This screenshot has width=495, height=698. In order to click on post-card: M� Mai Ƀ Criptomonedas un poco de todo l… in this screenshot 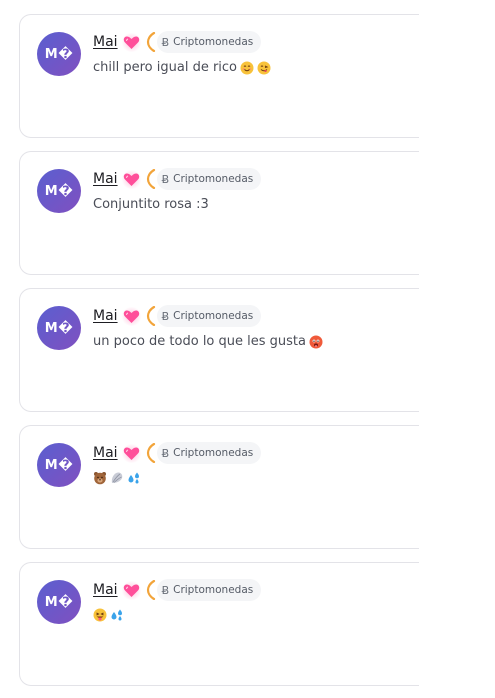, I will do `click(219, 350)`.